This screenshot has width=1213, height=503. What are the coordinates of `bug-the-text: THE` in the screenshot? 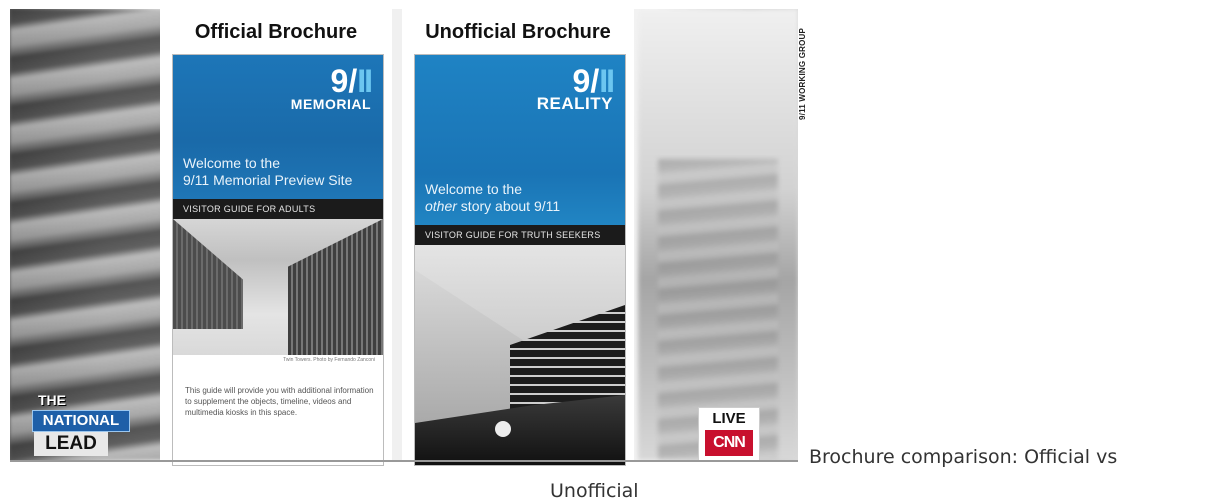 It's located at (52, 400).